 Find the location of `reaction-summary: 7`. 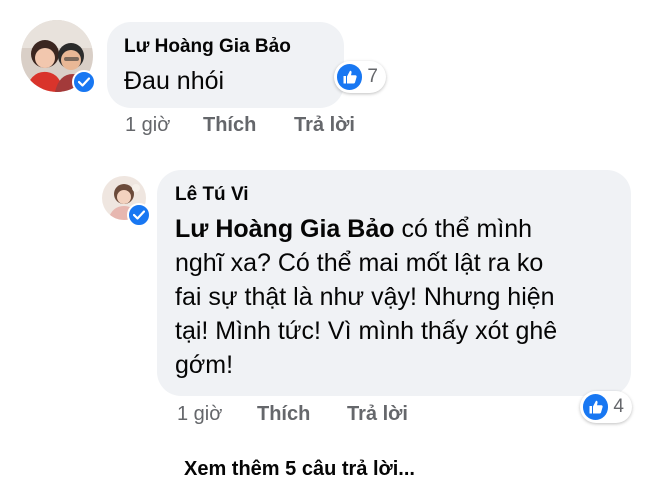

reaction-summary: 7 is located at coordinates (360, 77).